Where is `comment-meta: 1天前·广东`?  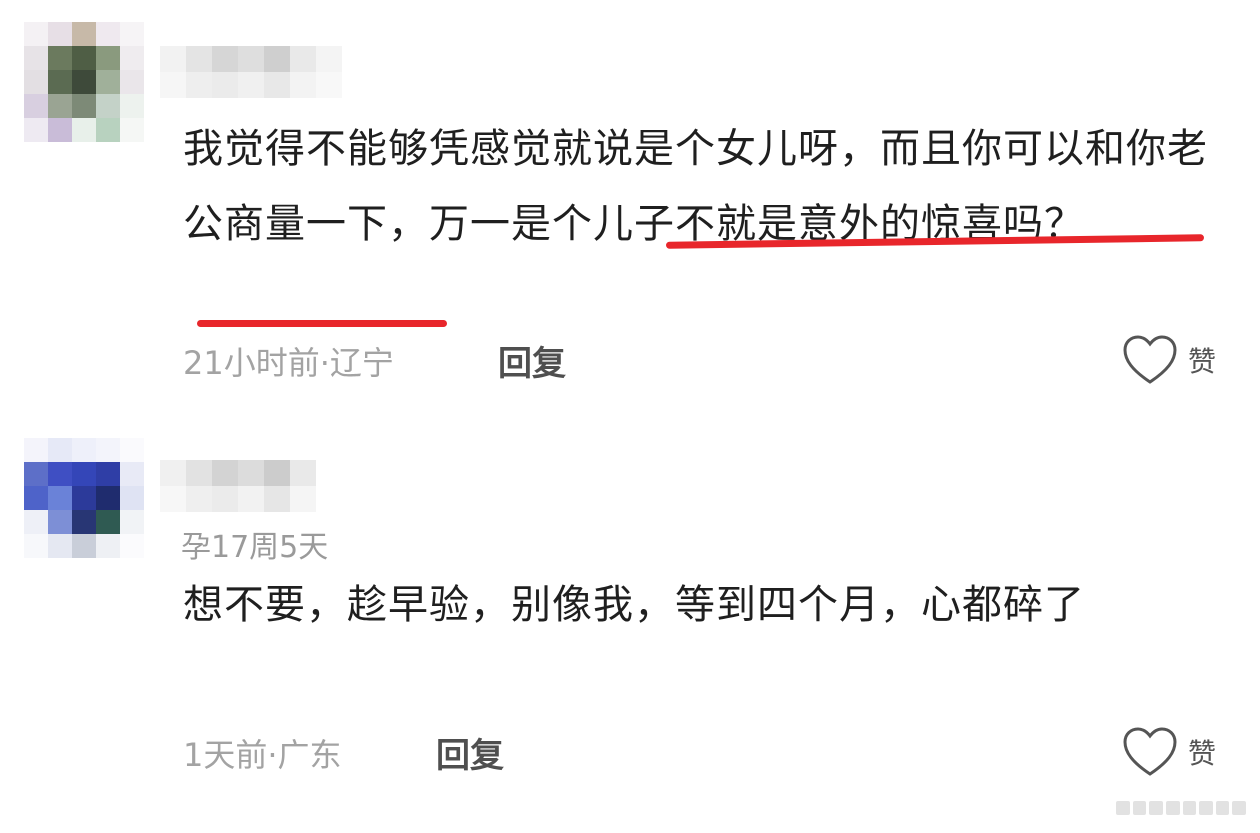 comment-meta: 1天前·广东 is located at coordinates (262, 753).